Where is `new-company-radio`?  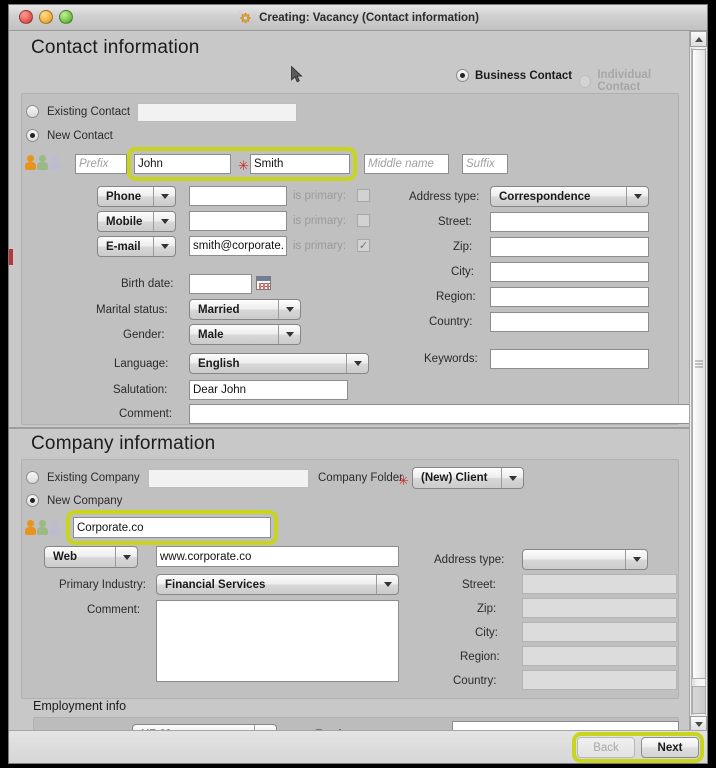
new-company-radio is located at coordinates (32, 500).